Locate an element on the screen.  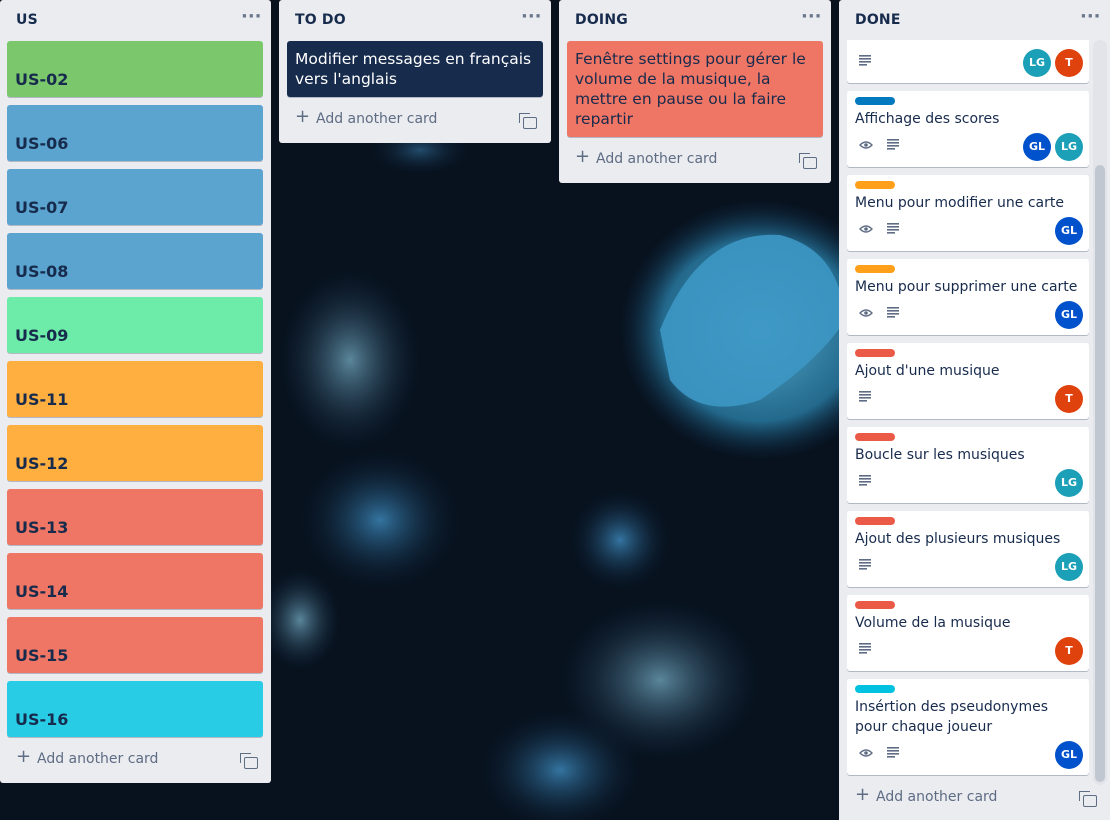
card-title: US-09 is located at coordinates (42, 335).